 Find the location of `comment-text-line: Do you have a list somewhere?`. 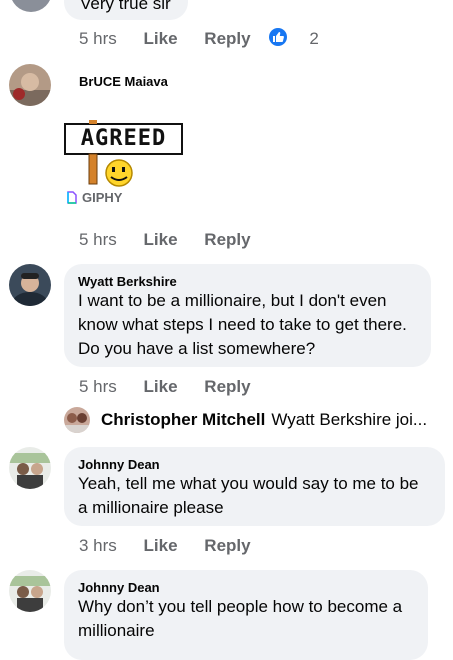

comment-text-line: Do you have a list somewhere? is located at coordinates (197, 348).